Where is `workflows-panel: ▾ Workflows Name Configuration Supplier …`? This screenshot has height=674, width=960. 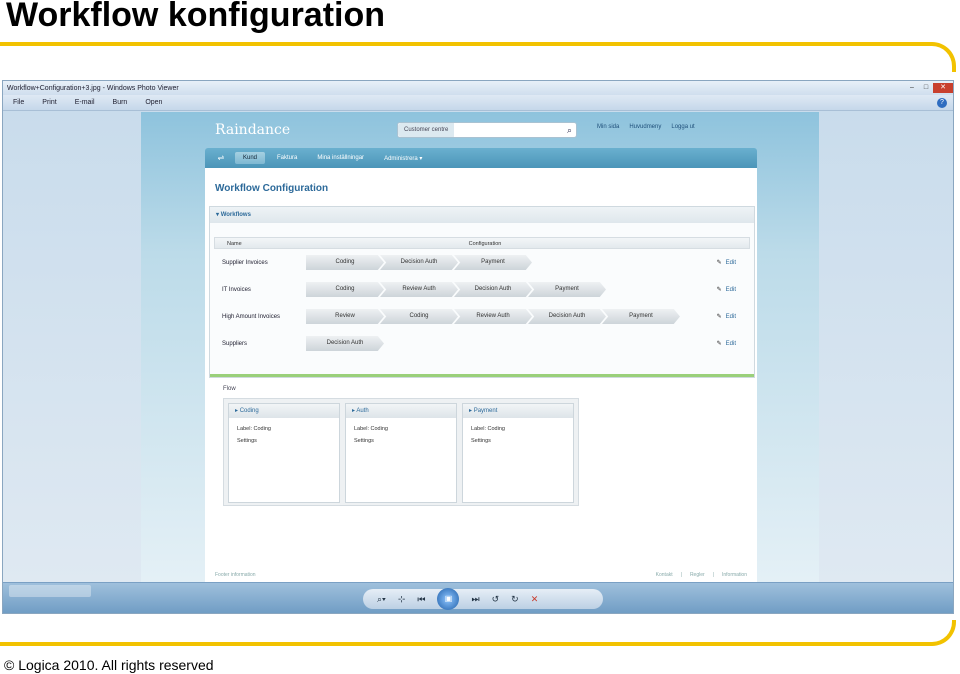
workflows-panel: ▾ Workflows Name Configuration Supplier … is located at coordinates (482, 292).